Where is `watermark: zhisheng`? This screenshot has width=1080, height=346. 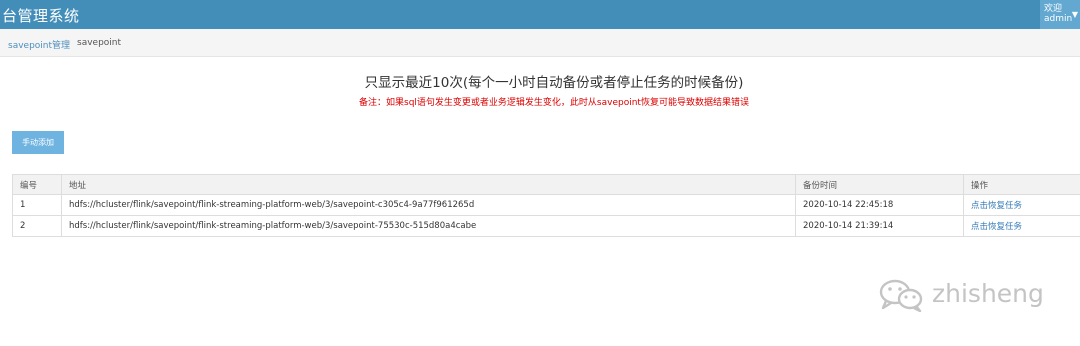 watermark: zhisheng is located at coordinates (968, 294).